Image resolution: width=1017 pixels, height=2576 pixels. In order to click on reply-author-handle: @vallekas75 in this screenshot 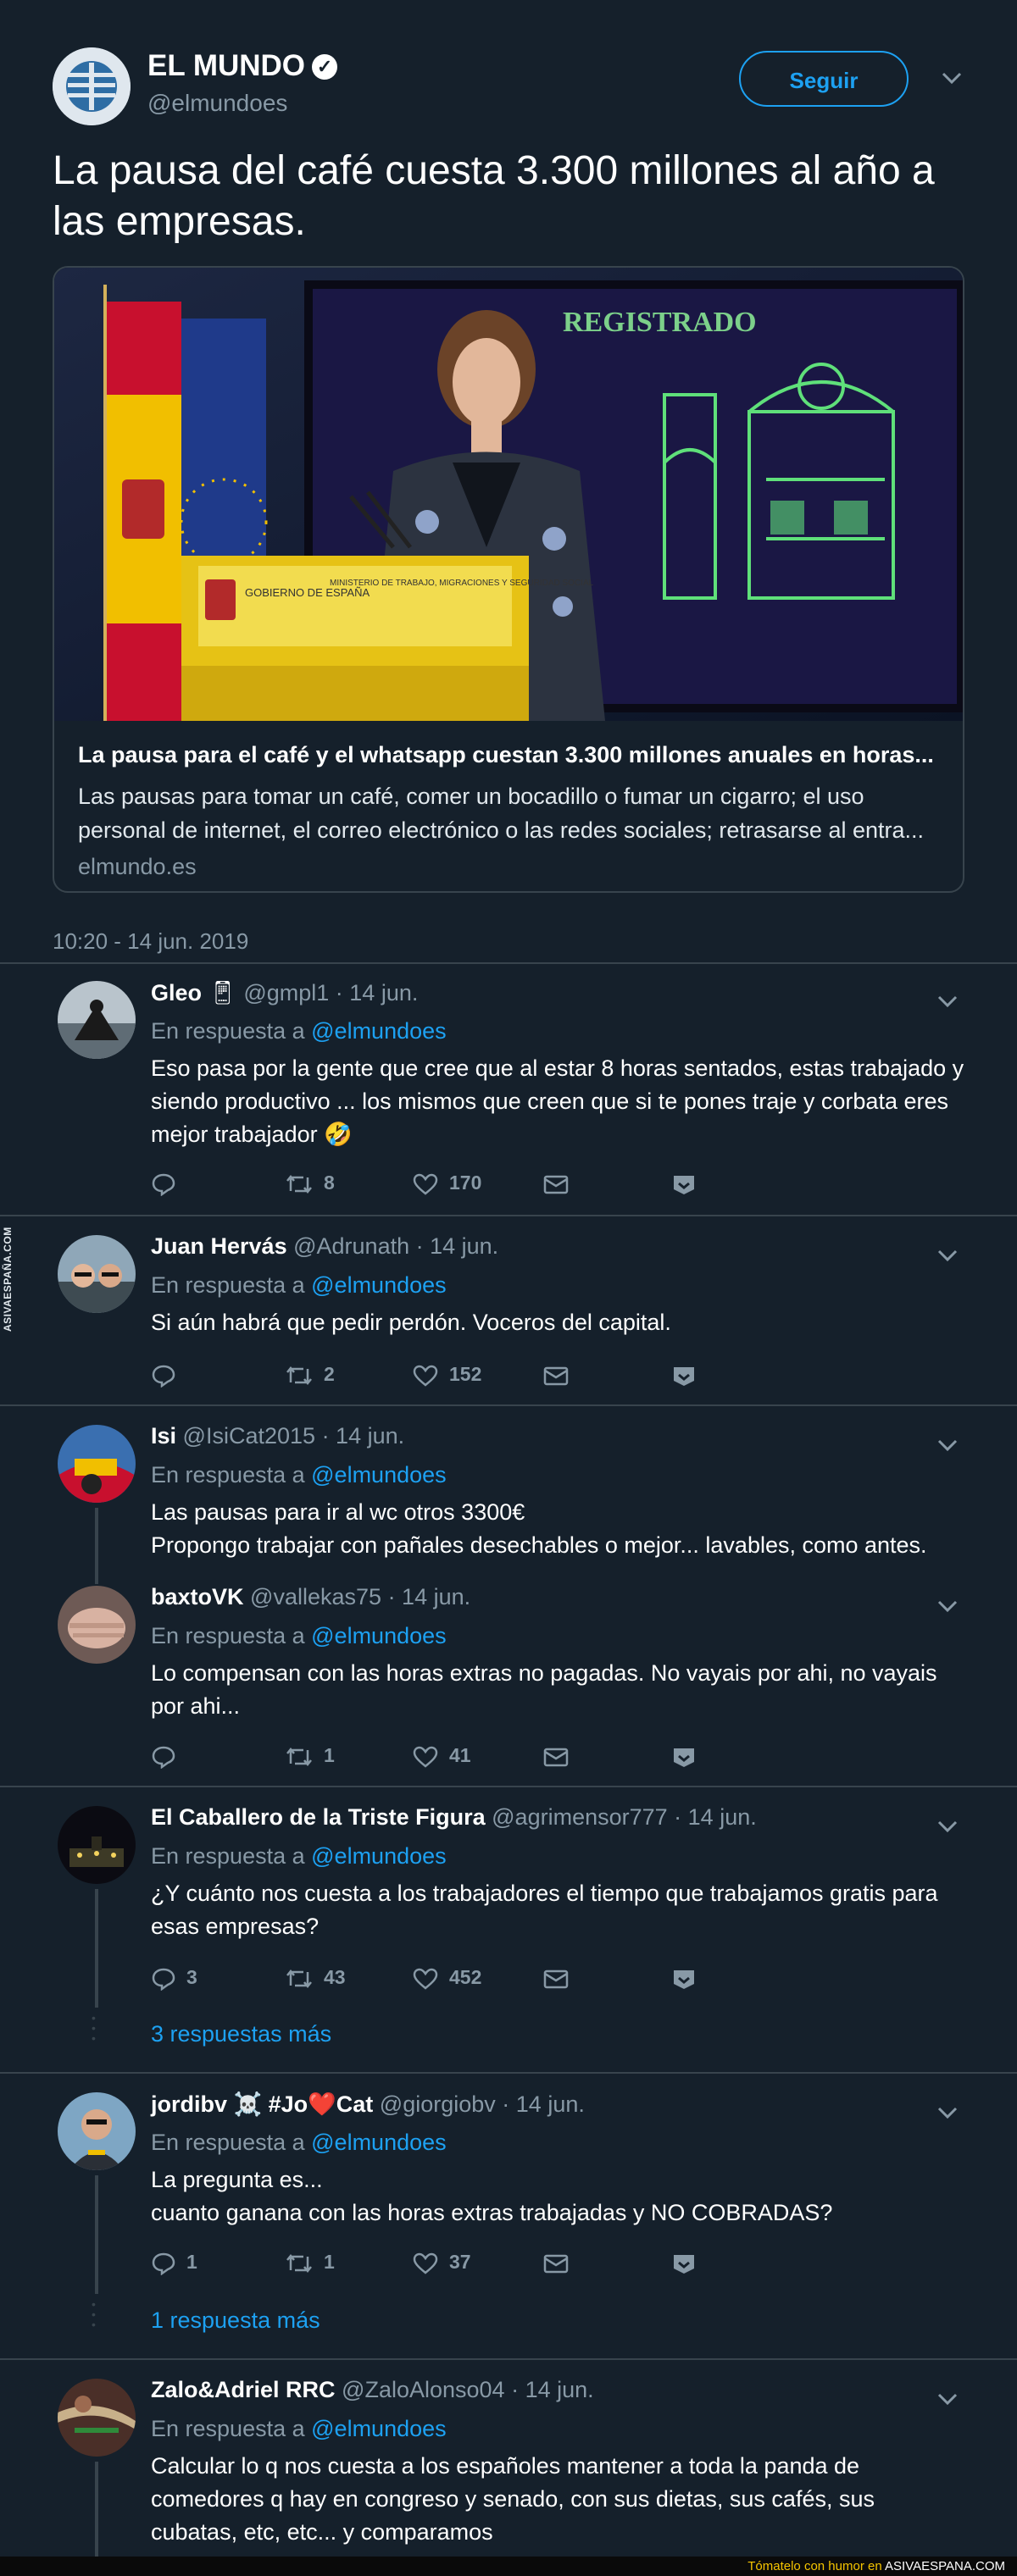, I will do `click(315, 1596)`.